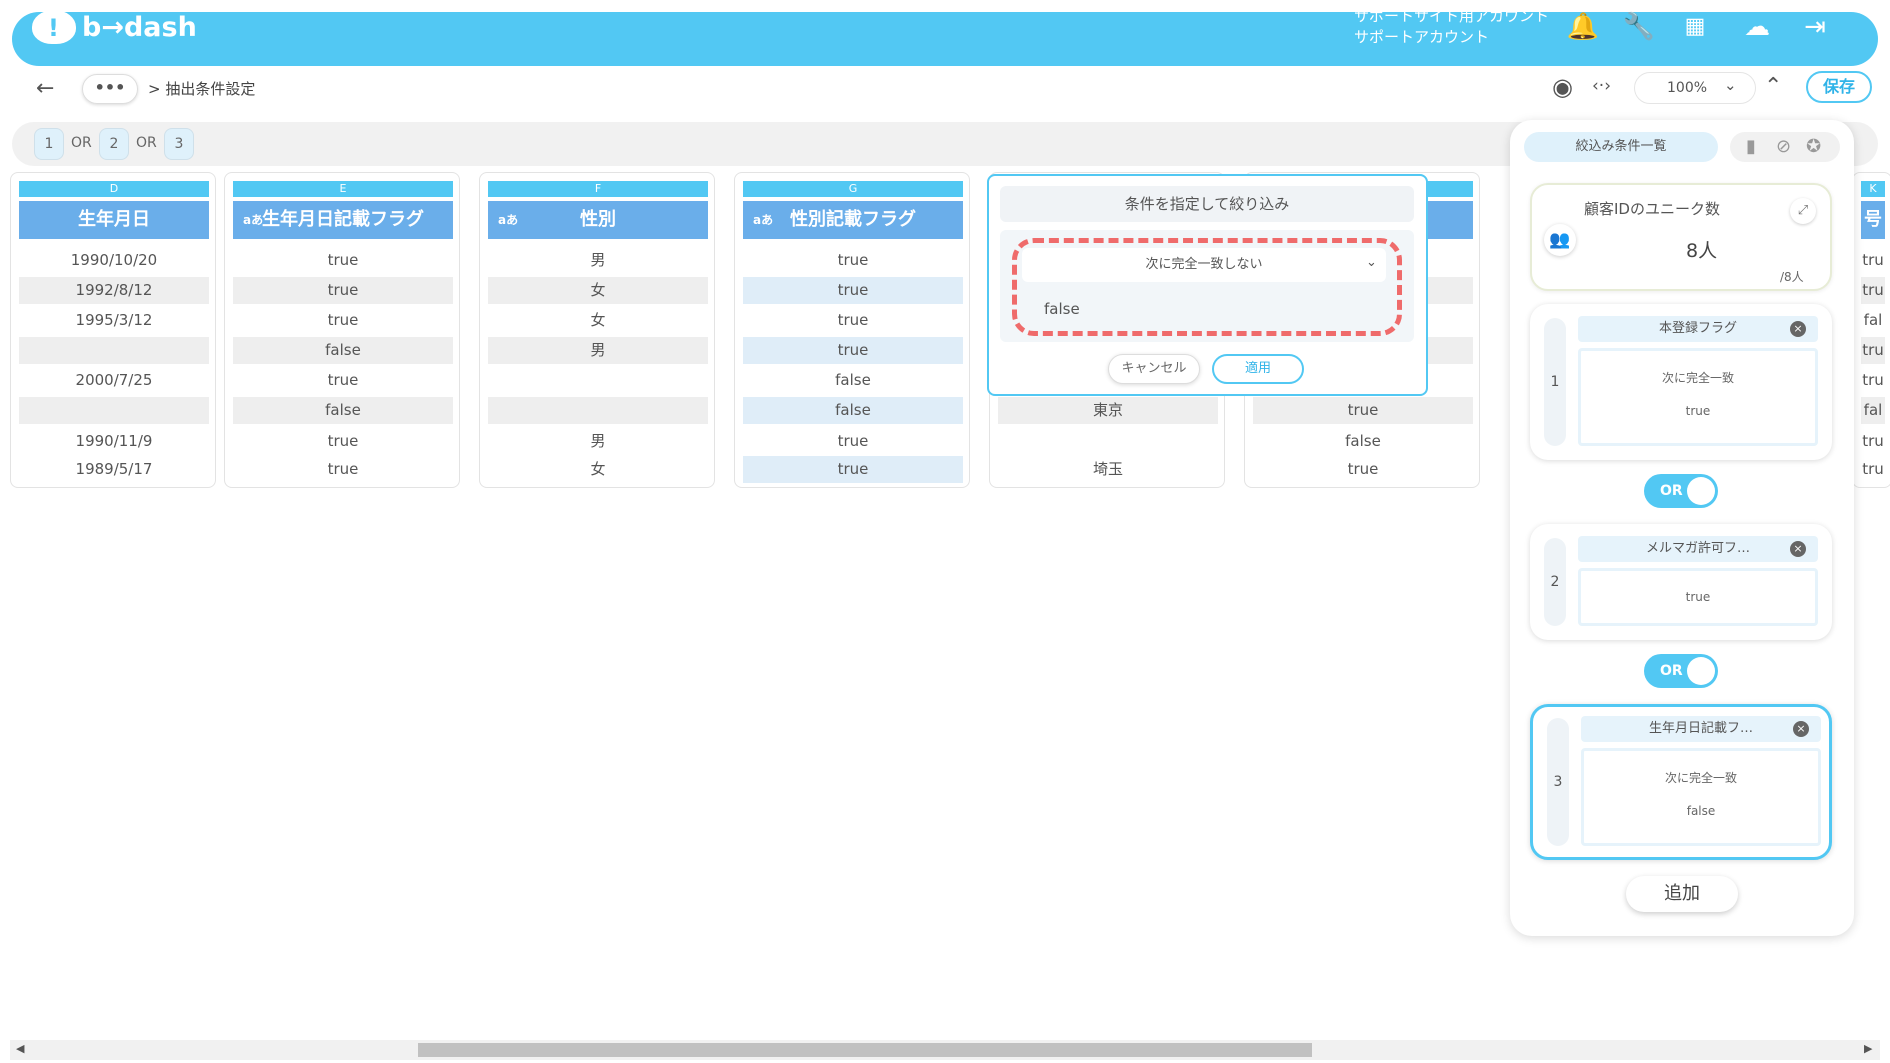  I want to click on column-letter: K, so click(1873, 189).